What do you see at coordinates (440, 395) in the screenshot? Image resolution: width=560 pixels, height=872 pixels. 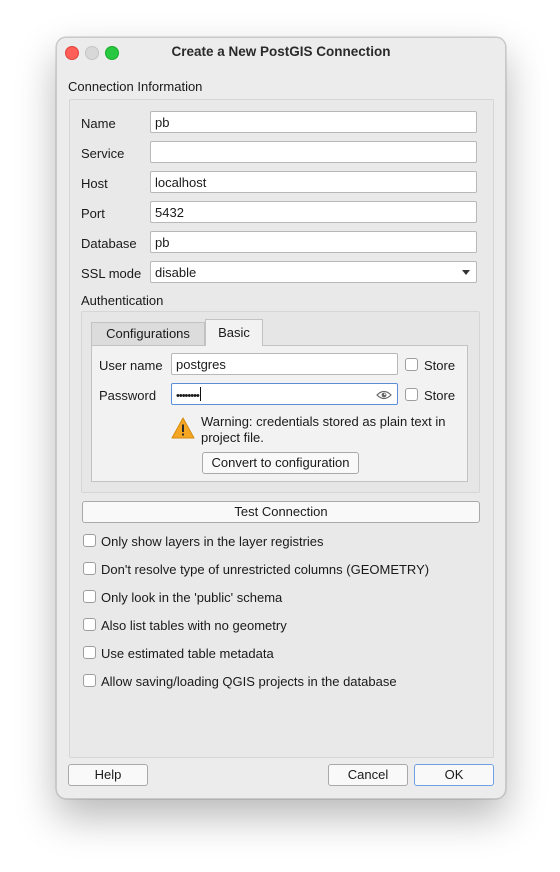 I see `store-password-label: Store` at bounding box center [440, 395].